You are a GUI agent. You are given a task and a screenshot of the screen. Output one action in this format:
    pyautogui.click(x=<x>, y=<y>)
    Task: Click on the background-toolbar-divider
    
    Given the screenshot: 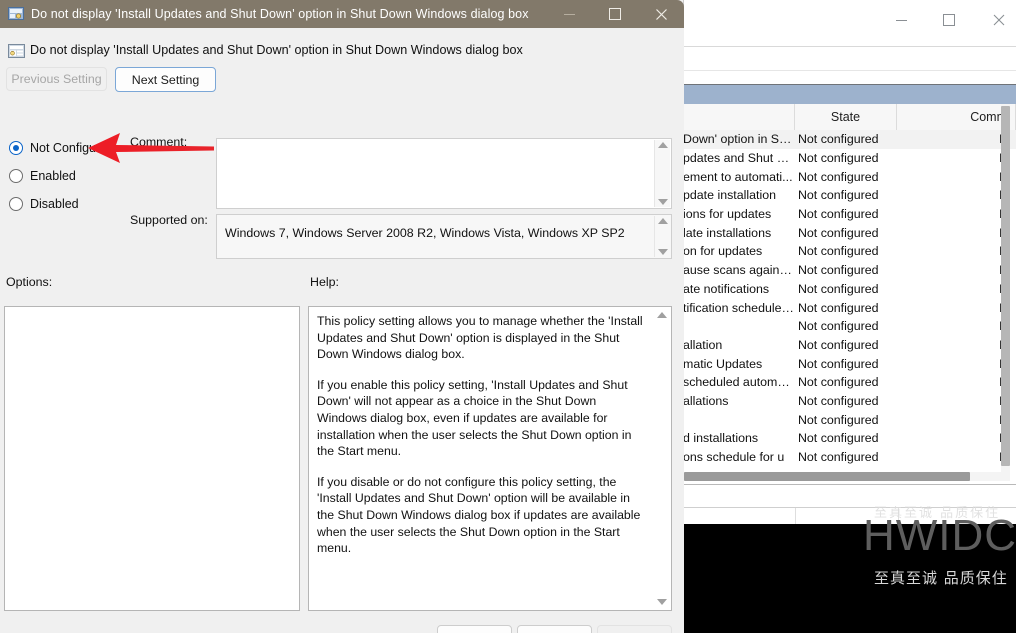 What is the action you would take?
    pyautogui.click(x=849, y=46)
    